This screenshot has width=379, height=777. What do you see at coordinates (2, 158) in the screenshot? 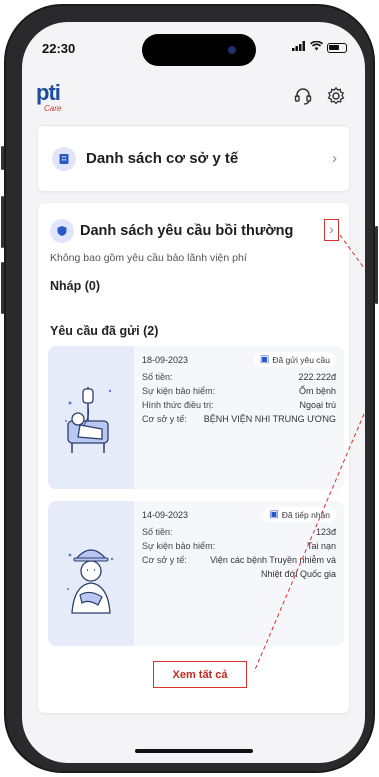
I see `mute-switch` at bounding box center [2, 158].